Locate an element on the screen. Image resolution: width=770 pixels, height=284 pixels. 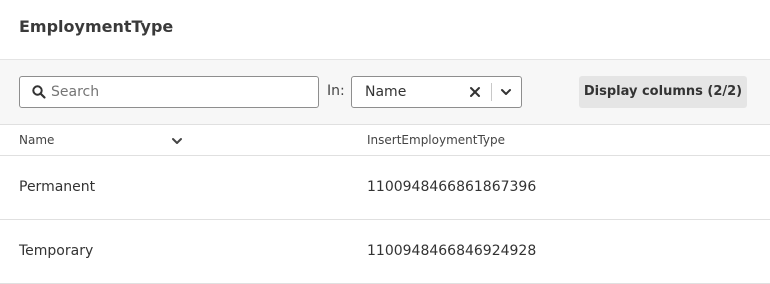
table-header: Name InsertEmploymentType is located at coordinates (385, 140).